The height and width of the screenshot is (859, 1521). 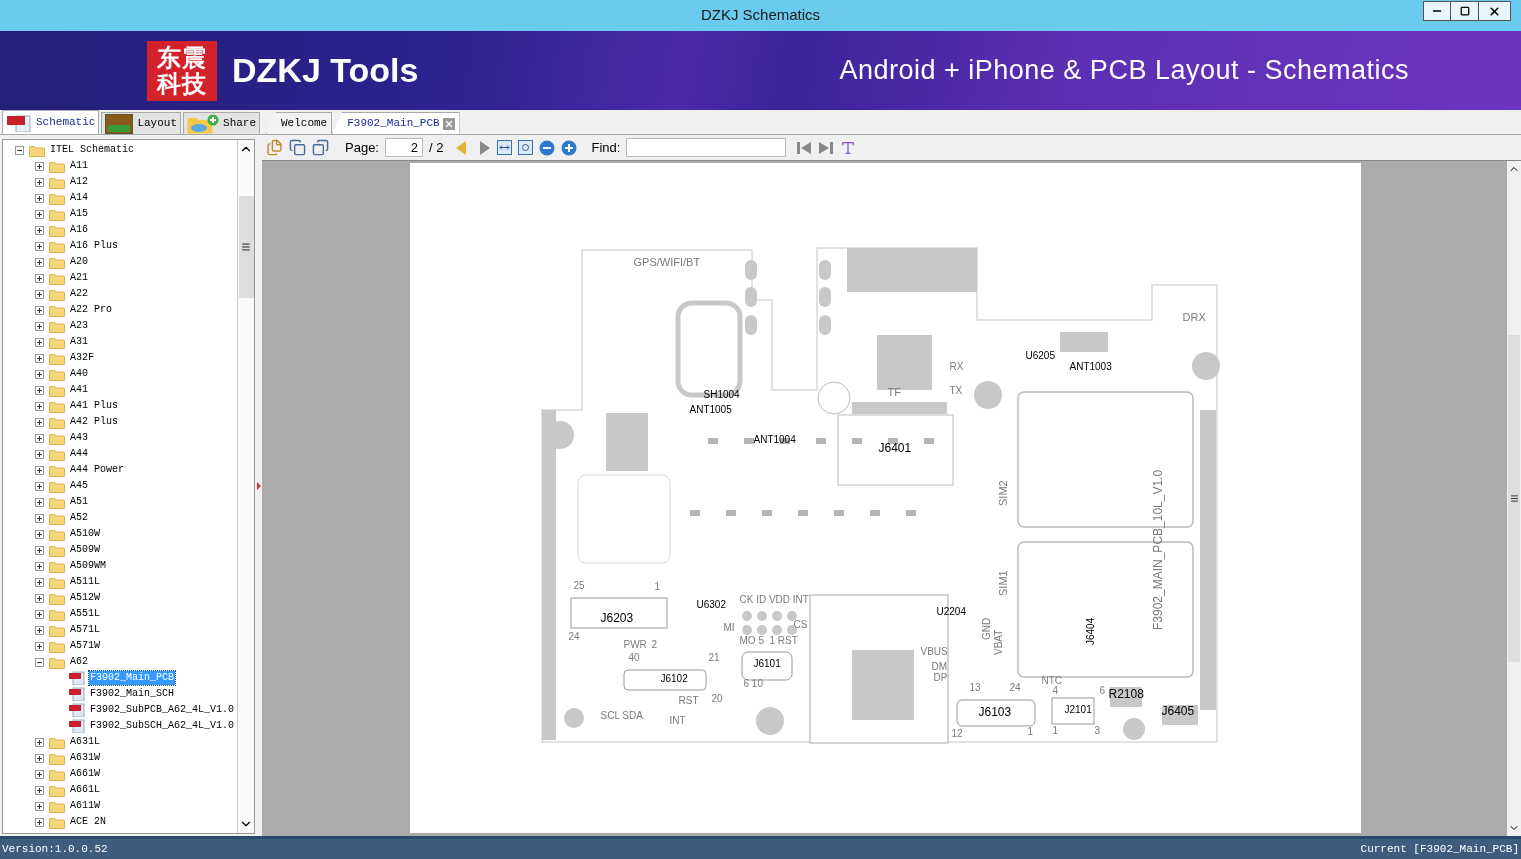 I want to click on tree-item: A12, so click(x=79, y=182).